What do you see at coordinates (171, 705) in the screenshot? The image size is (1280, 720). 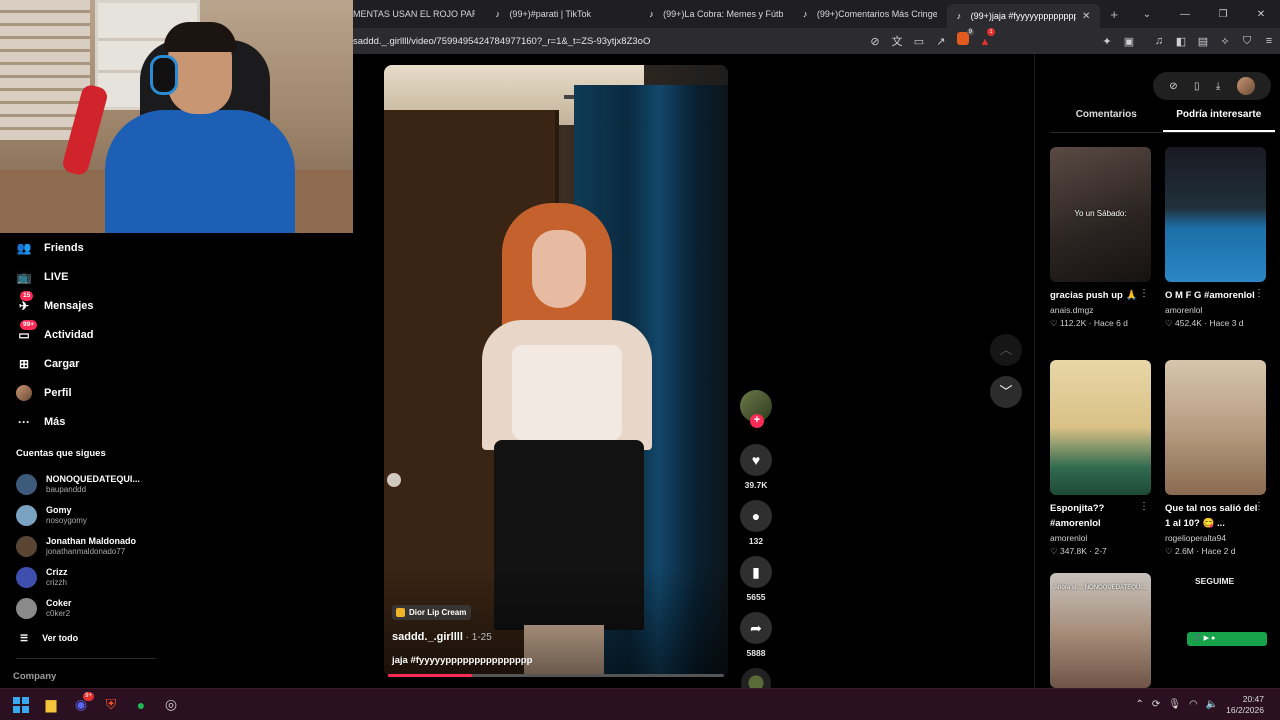 I see `obs-icon: ◎` at bounding box center [171, 705].